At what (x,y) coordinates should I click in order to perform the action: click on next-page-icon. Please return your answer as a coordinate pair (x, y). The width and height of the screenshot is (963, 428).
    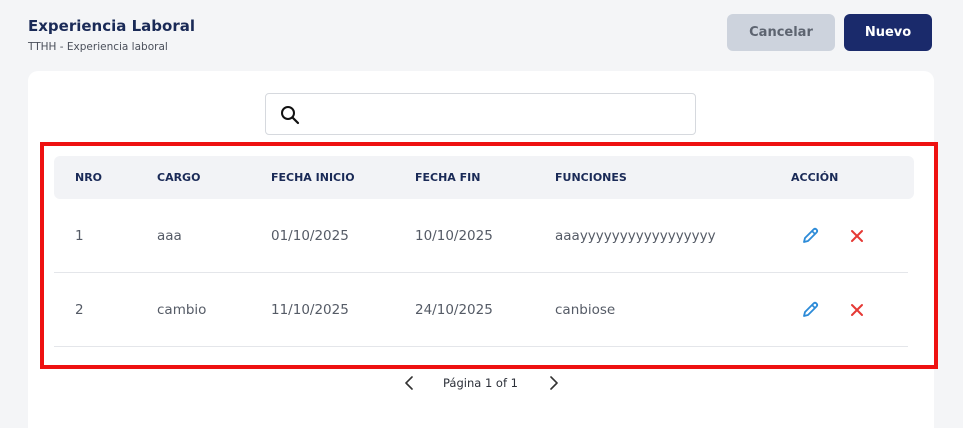
    Looking at the image, I should click on (553, 383).